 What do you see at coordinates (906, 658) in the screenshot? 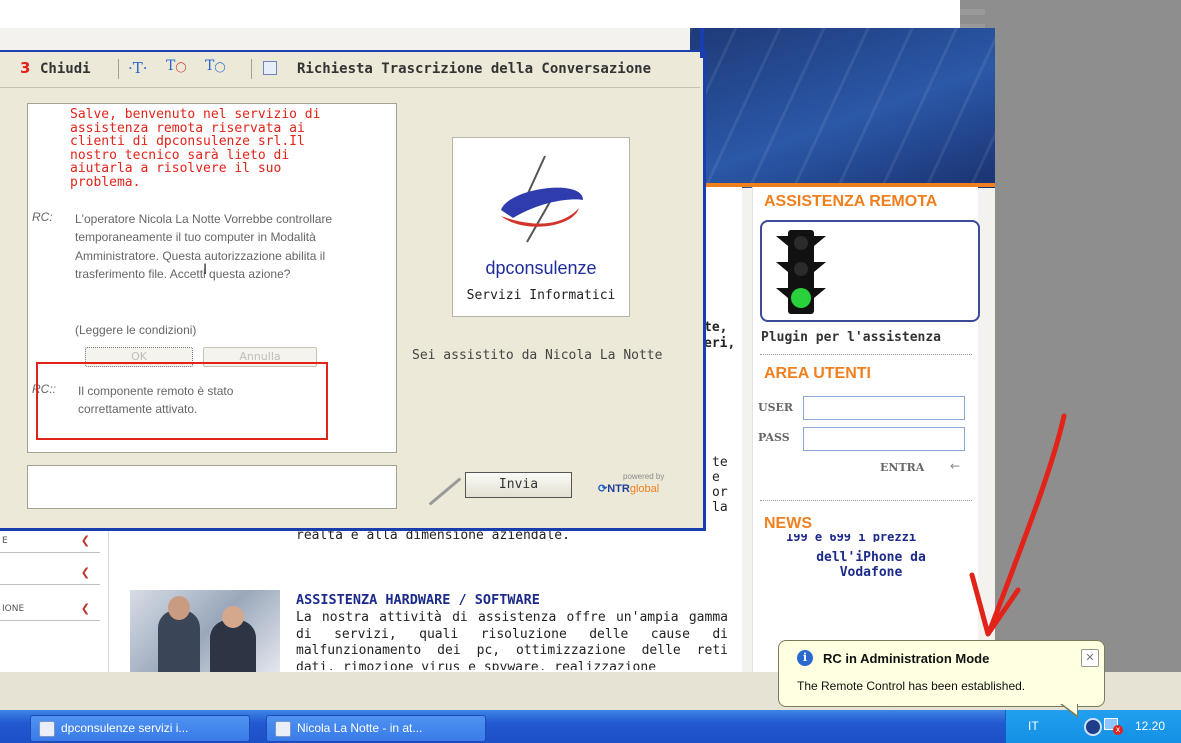
I see `balloon-title: RC in Administration Mode` at bounding box center [906, 658].